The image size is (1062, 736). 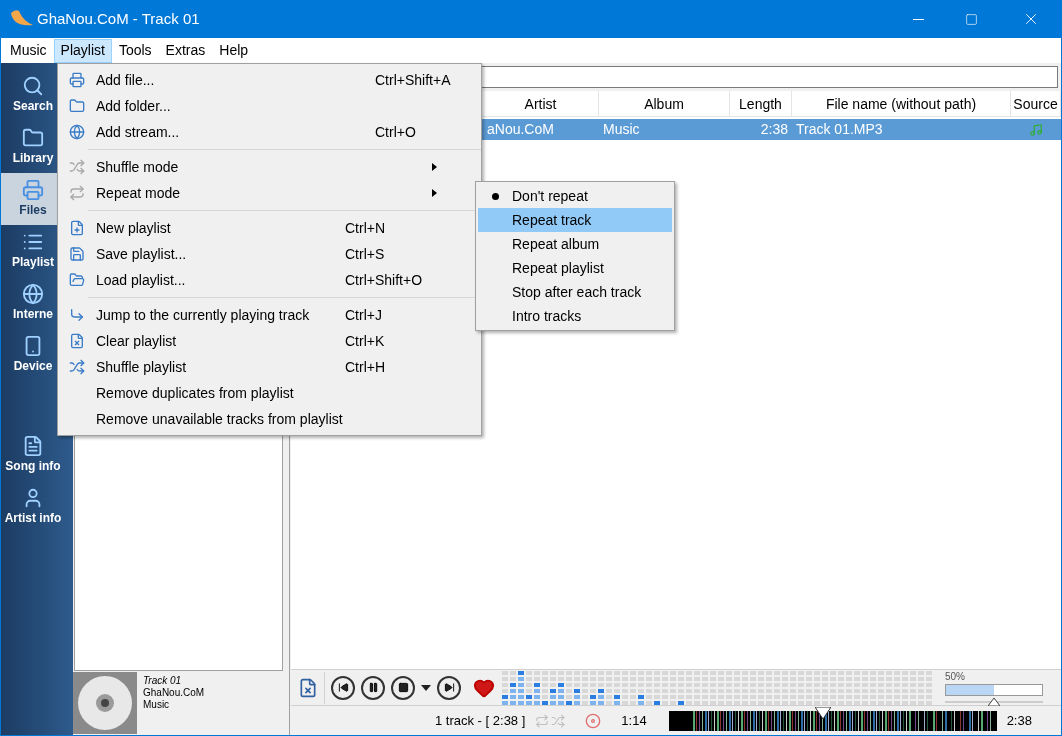 I want to click on maximize-icon, so click(x=971, y=19).